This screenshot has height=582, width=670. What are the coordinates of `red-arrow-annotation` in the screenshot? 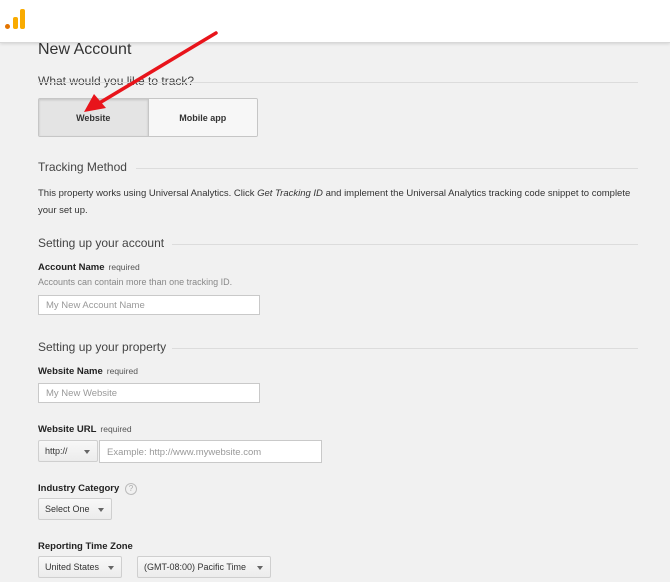 It's located at (151, 71).